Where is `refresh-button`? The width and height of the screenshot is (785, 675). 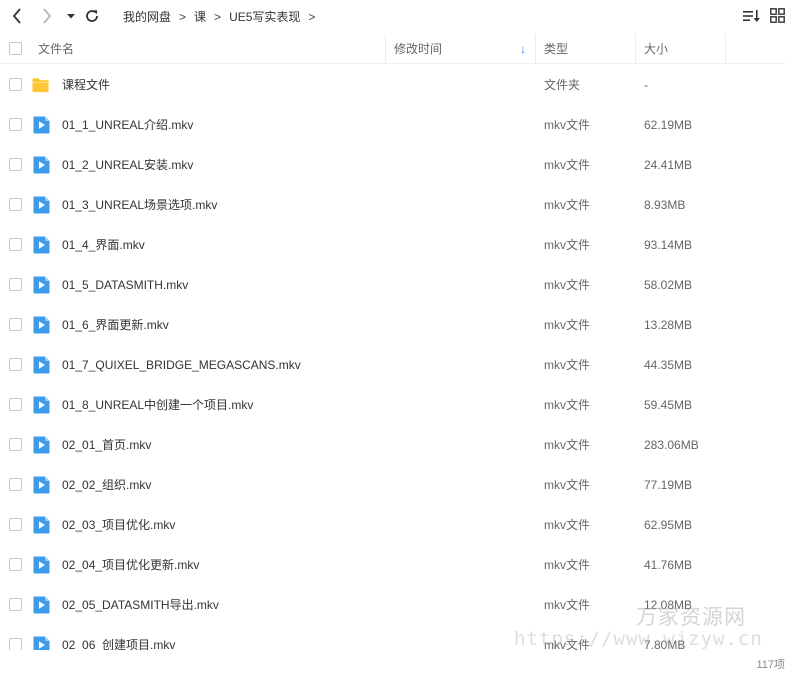
refresh-button is located at coordinates (92, 16).